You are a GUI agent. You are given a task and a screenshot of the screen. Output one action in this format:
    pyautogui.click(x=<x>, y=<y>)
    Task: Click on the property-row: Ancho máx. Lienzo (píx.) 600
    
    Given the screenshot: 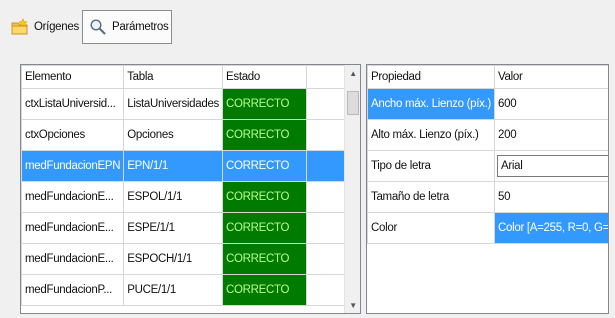 What is the action you would take?
    pyautogui.click(x=487, y=104)
    